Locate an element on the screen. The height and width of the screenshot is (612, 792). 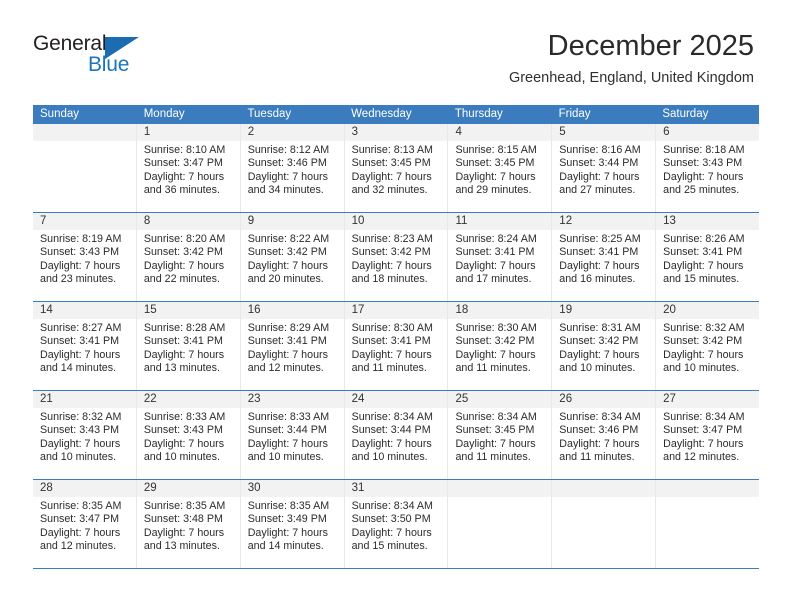
day-number-31: 31 is located at coordinates (397, 488).